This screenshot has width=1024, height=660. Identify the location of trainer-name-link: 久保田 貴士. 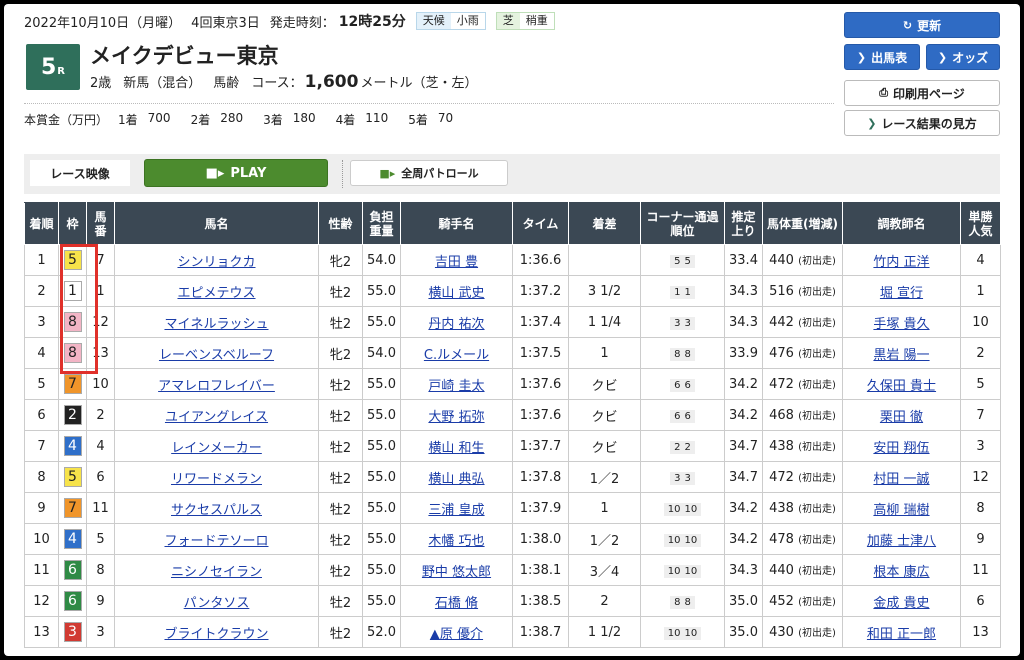
(901, 386).